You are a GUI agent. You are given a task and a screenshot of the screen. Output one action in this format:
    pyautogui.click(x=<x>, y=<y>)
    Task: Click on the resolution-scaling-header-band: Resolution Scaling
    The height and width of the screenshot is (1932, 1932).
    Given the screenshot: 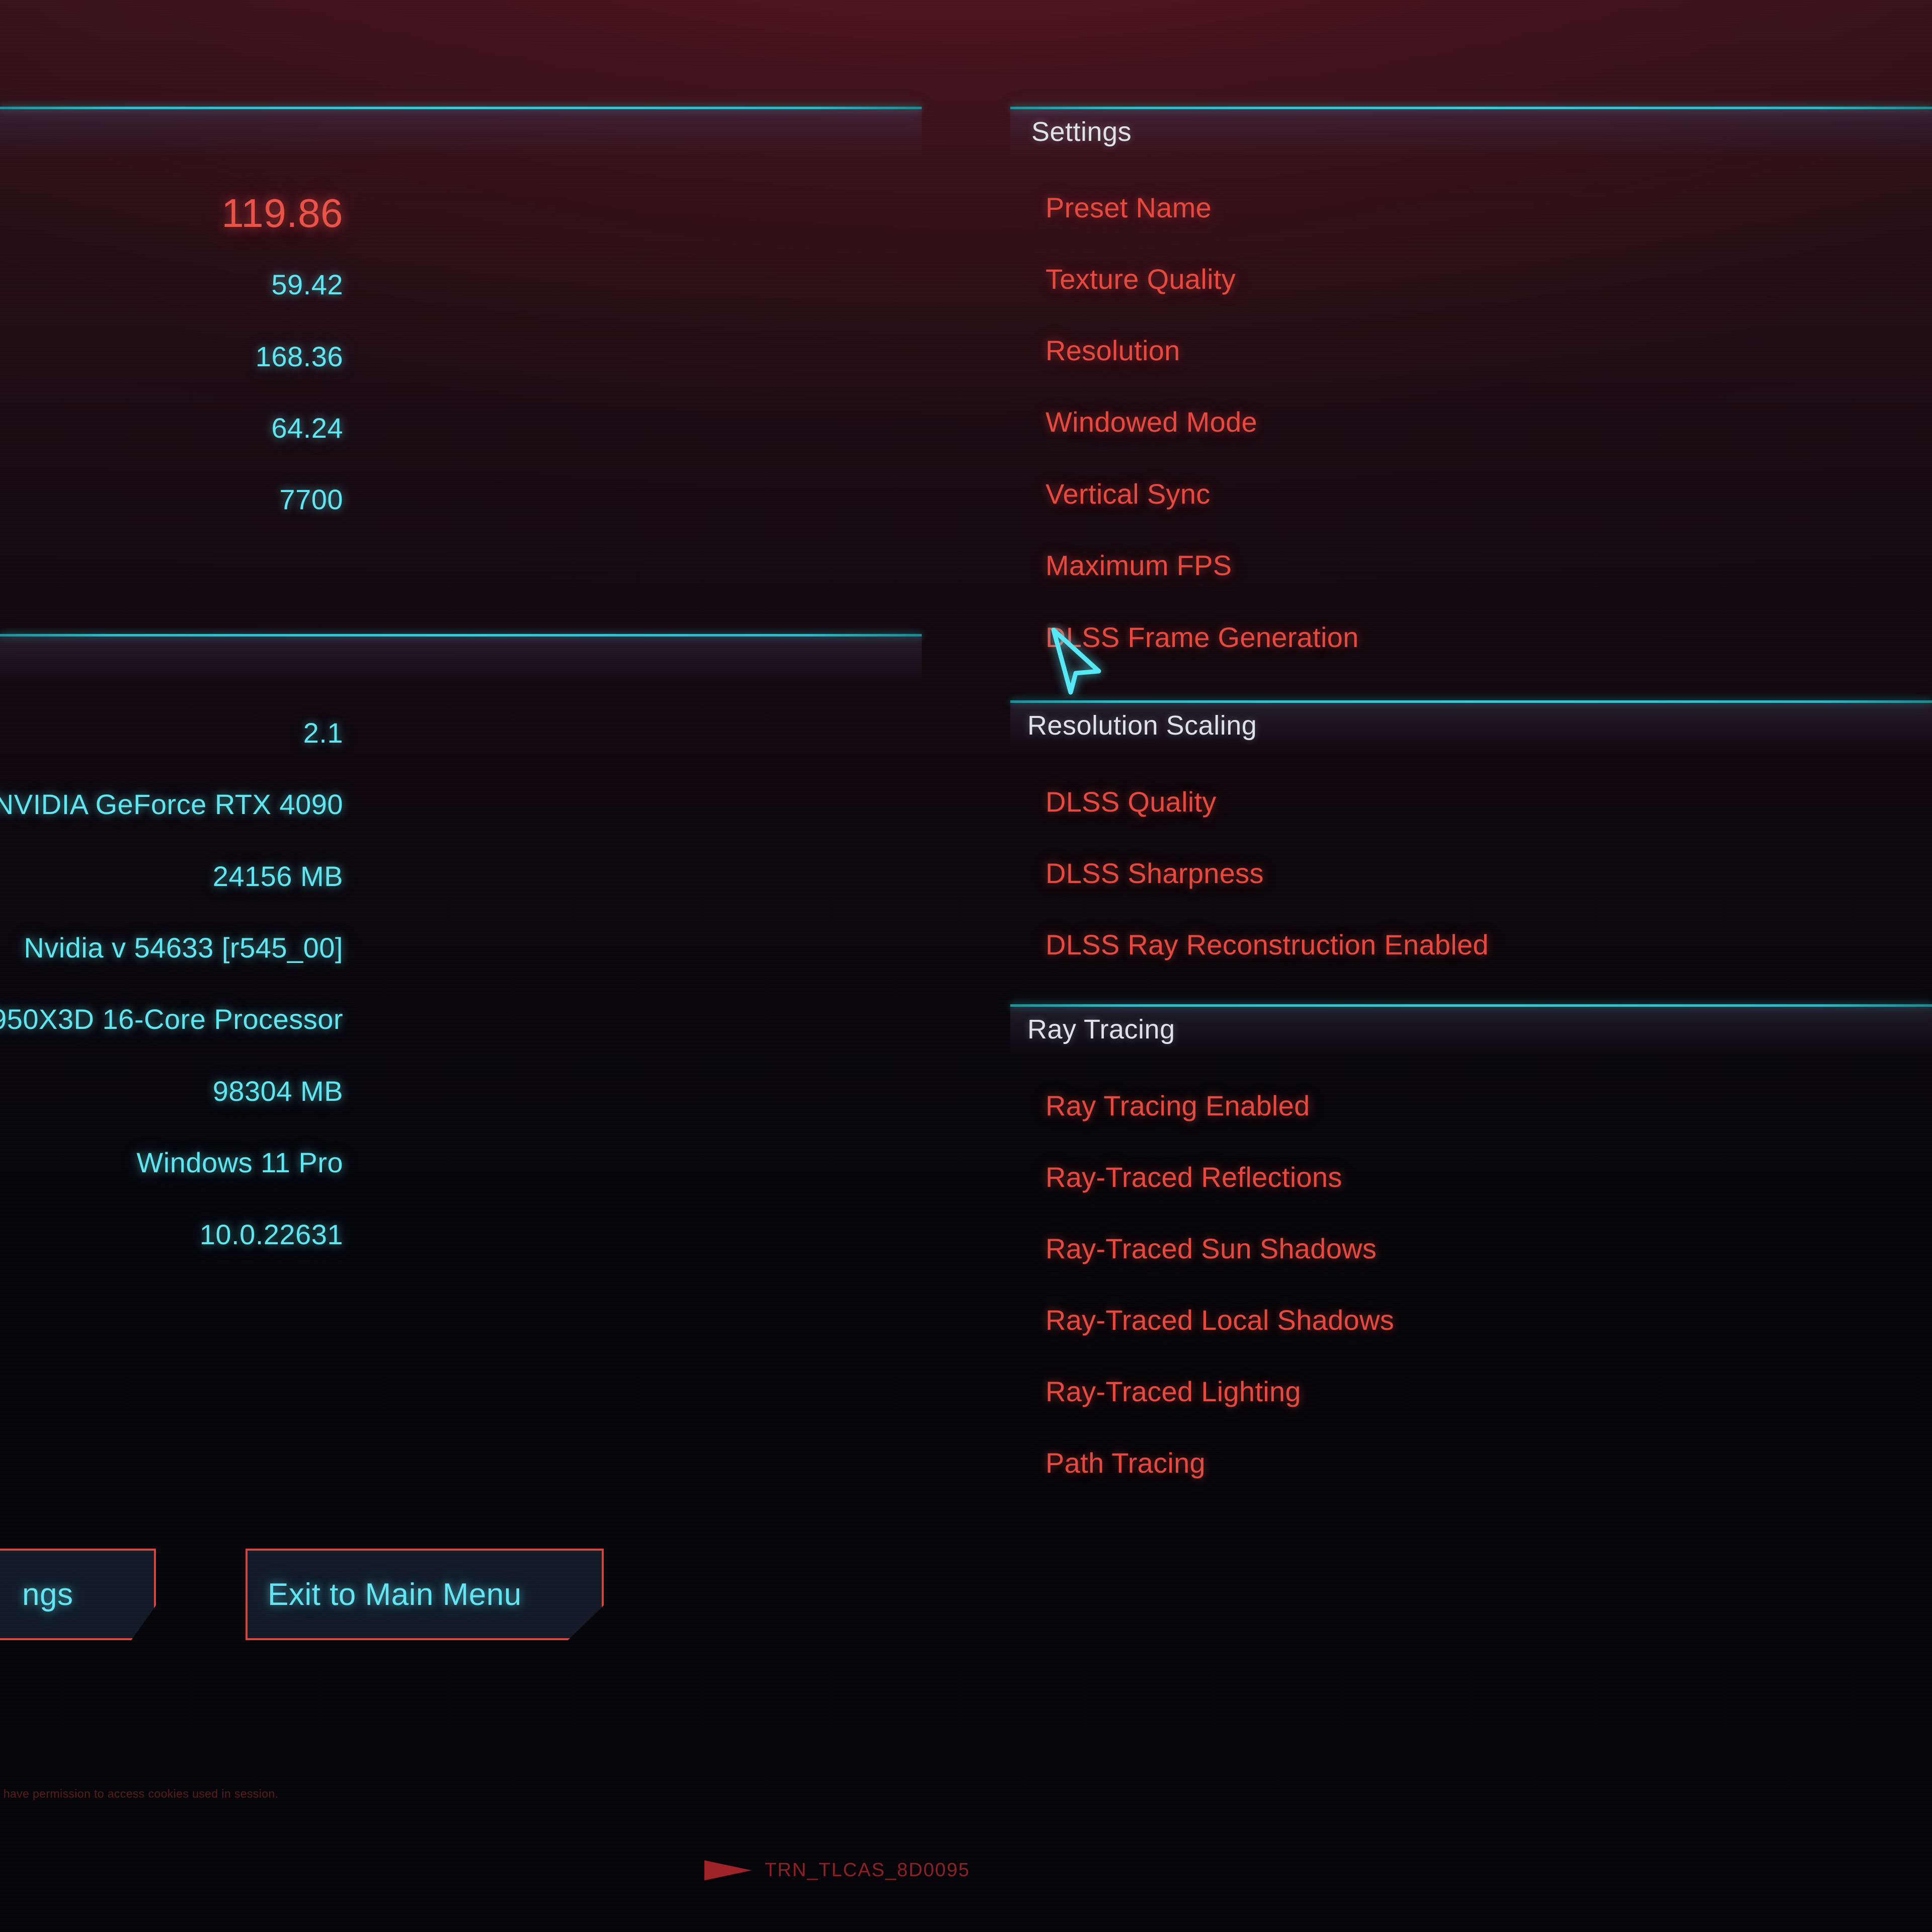 What is the action you would take?
    pyautogui.click(x=1471, y=726)
    